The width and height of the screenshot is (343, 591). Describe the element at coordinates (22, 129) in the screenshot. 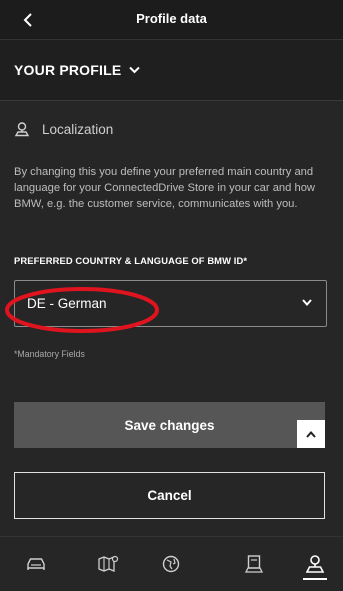

I see `location-pin-icon` at that location.